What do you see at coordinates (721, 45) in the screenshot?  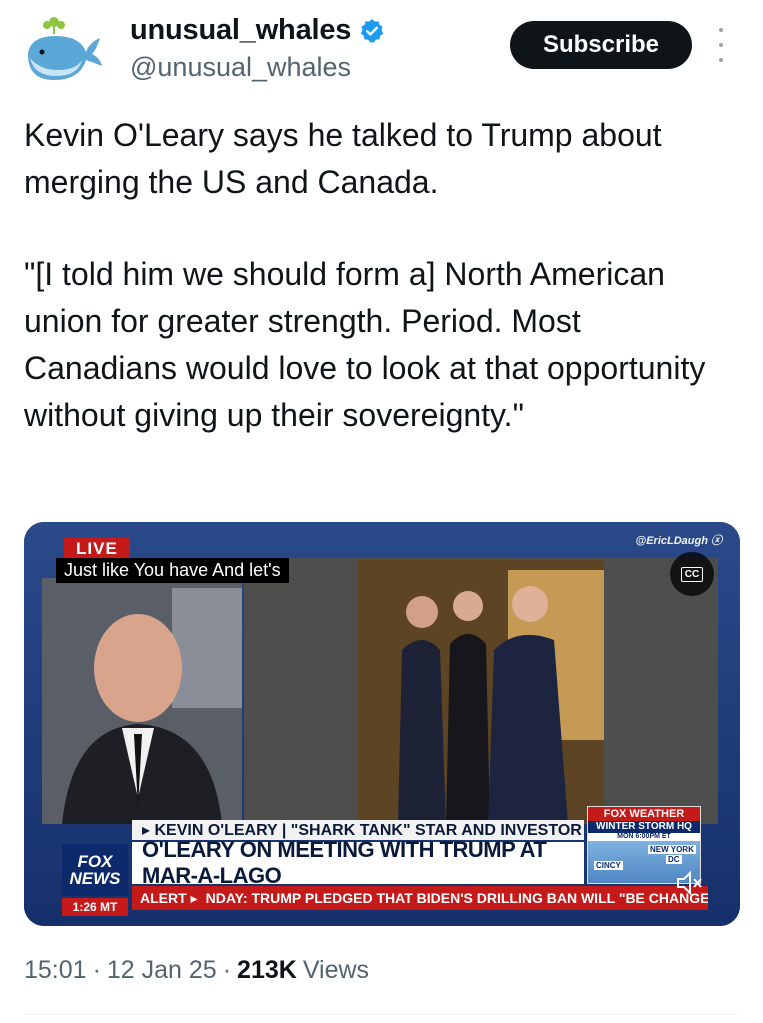 I see `more-vertical-icon` at bounding box center [721, 45].